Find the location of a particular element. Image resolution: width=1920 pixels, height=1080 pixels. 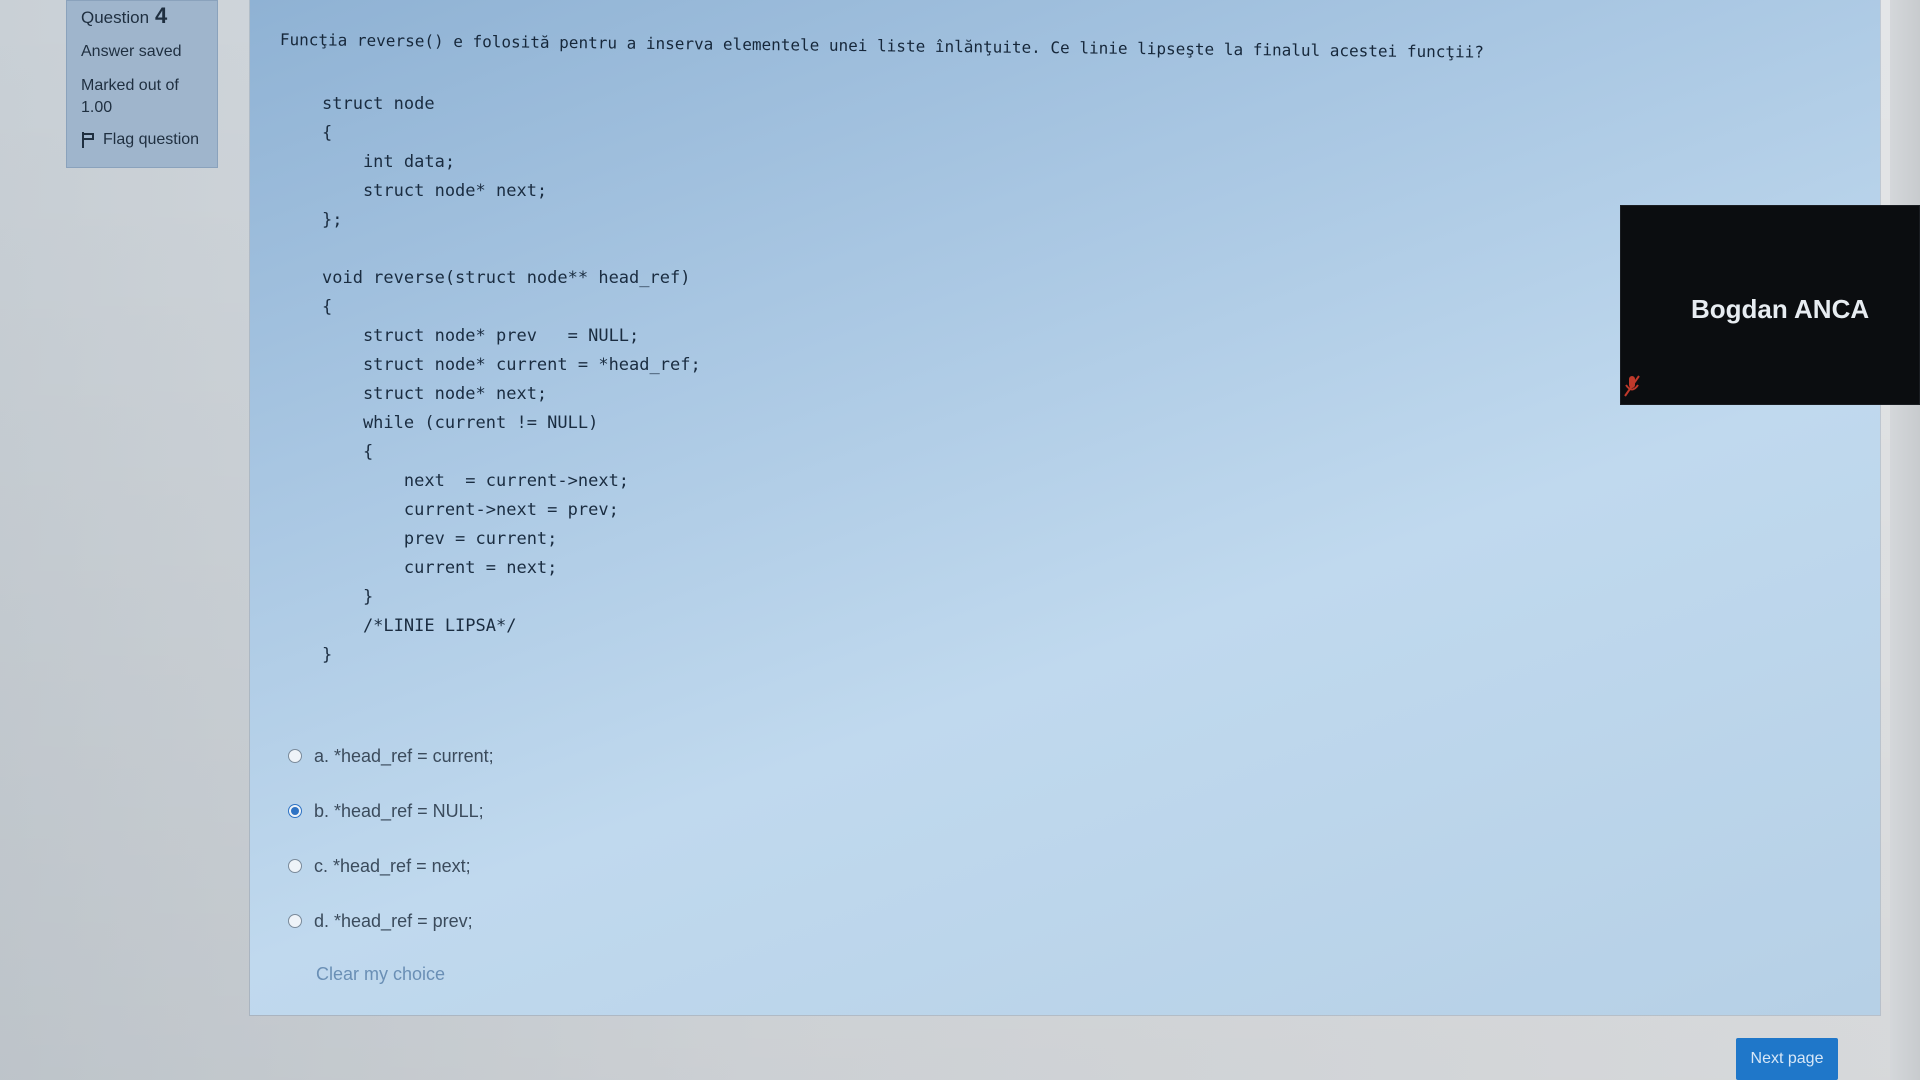

question-number: 4 is located at coordinates (161, 15).